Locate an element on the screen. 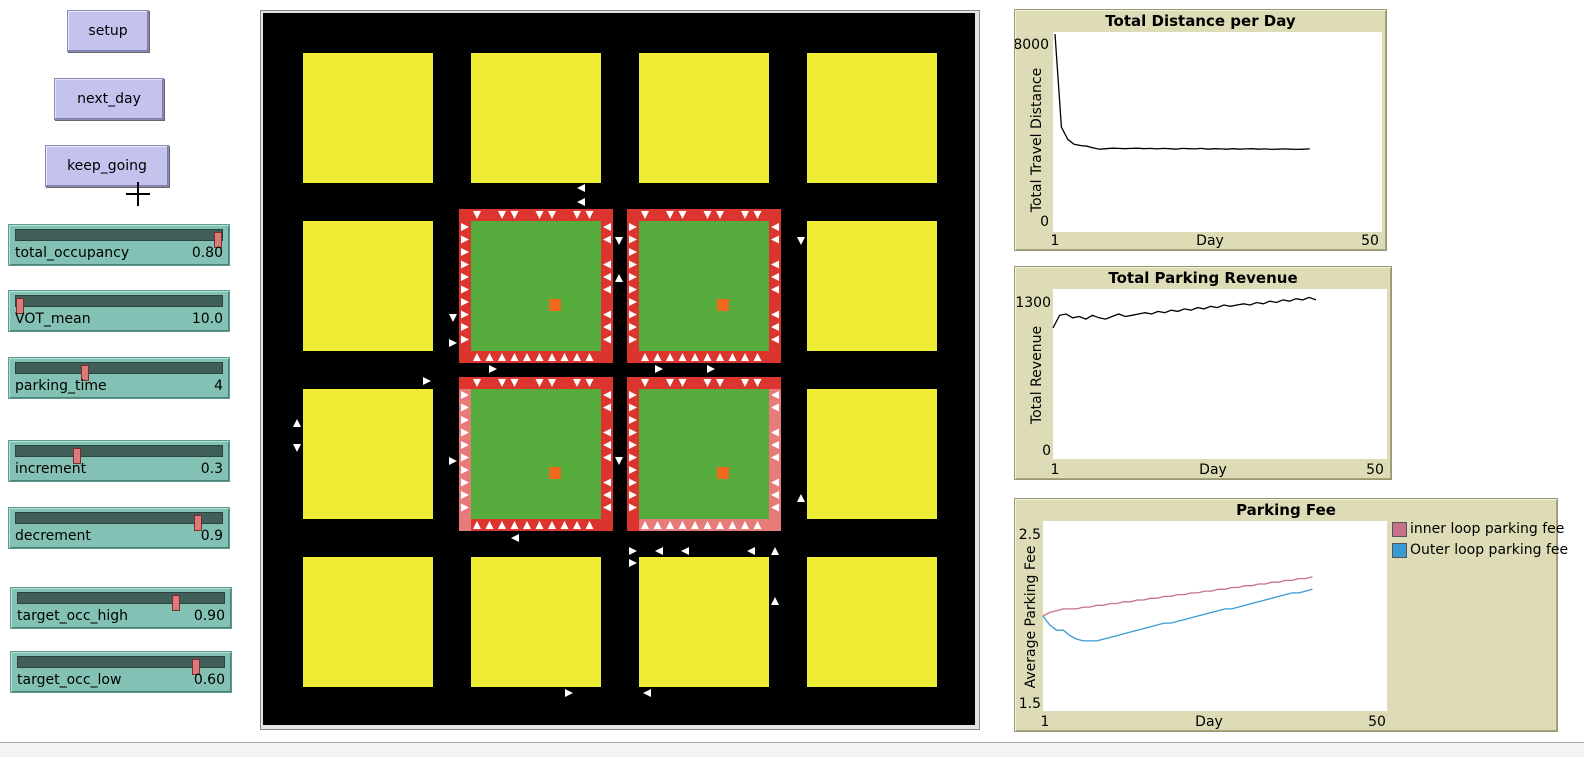 The width and height of the screenshot is (1584, 757). keep-going-button-label: keep_going is located at coordinates (107, 166).